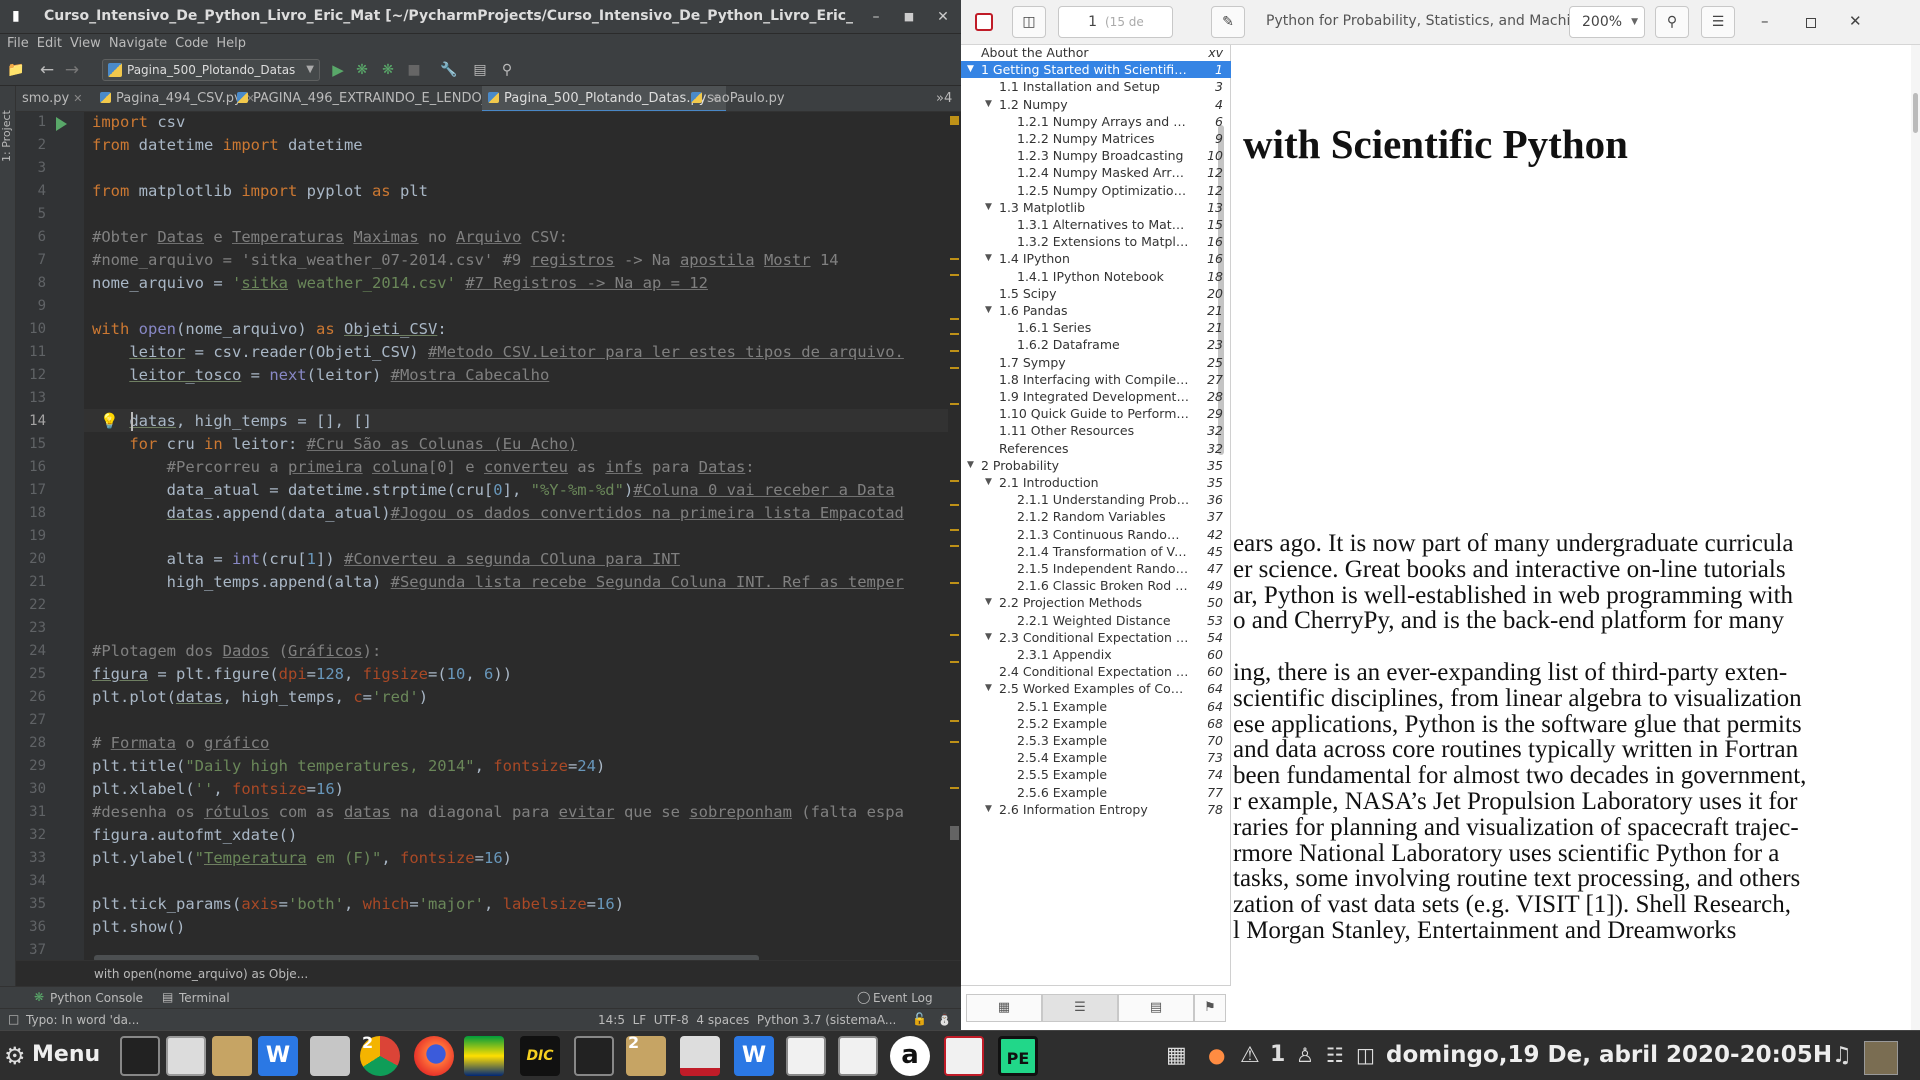 This screenshot has width=1920, height=1080. Describe the element at coordinates (1096, 52) in the screenshot. I see `toc-item: About the Author xv` at that location.